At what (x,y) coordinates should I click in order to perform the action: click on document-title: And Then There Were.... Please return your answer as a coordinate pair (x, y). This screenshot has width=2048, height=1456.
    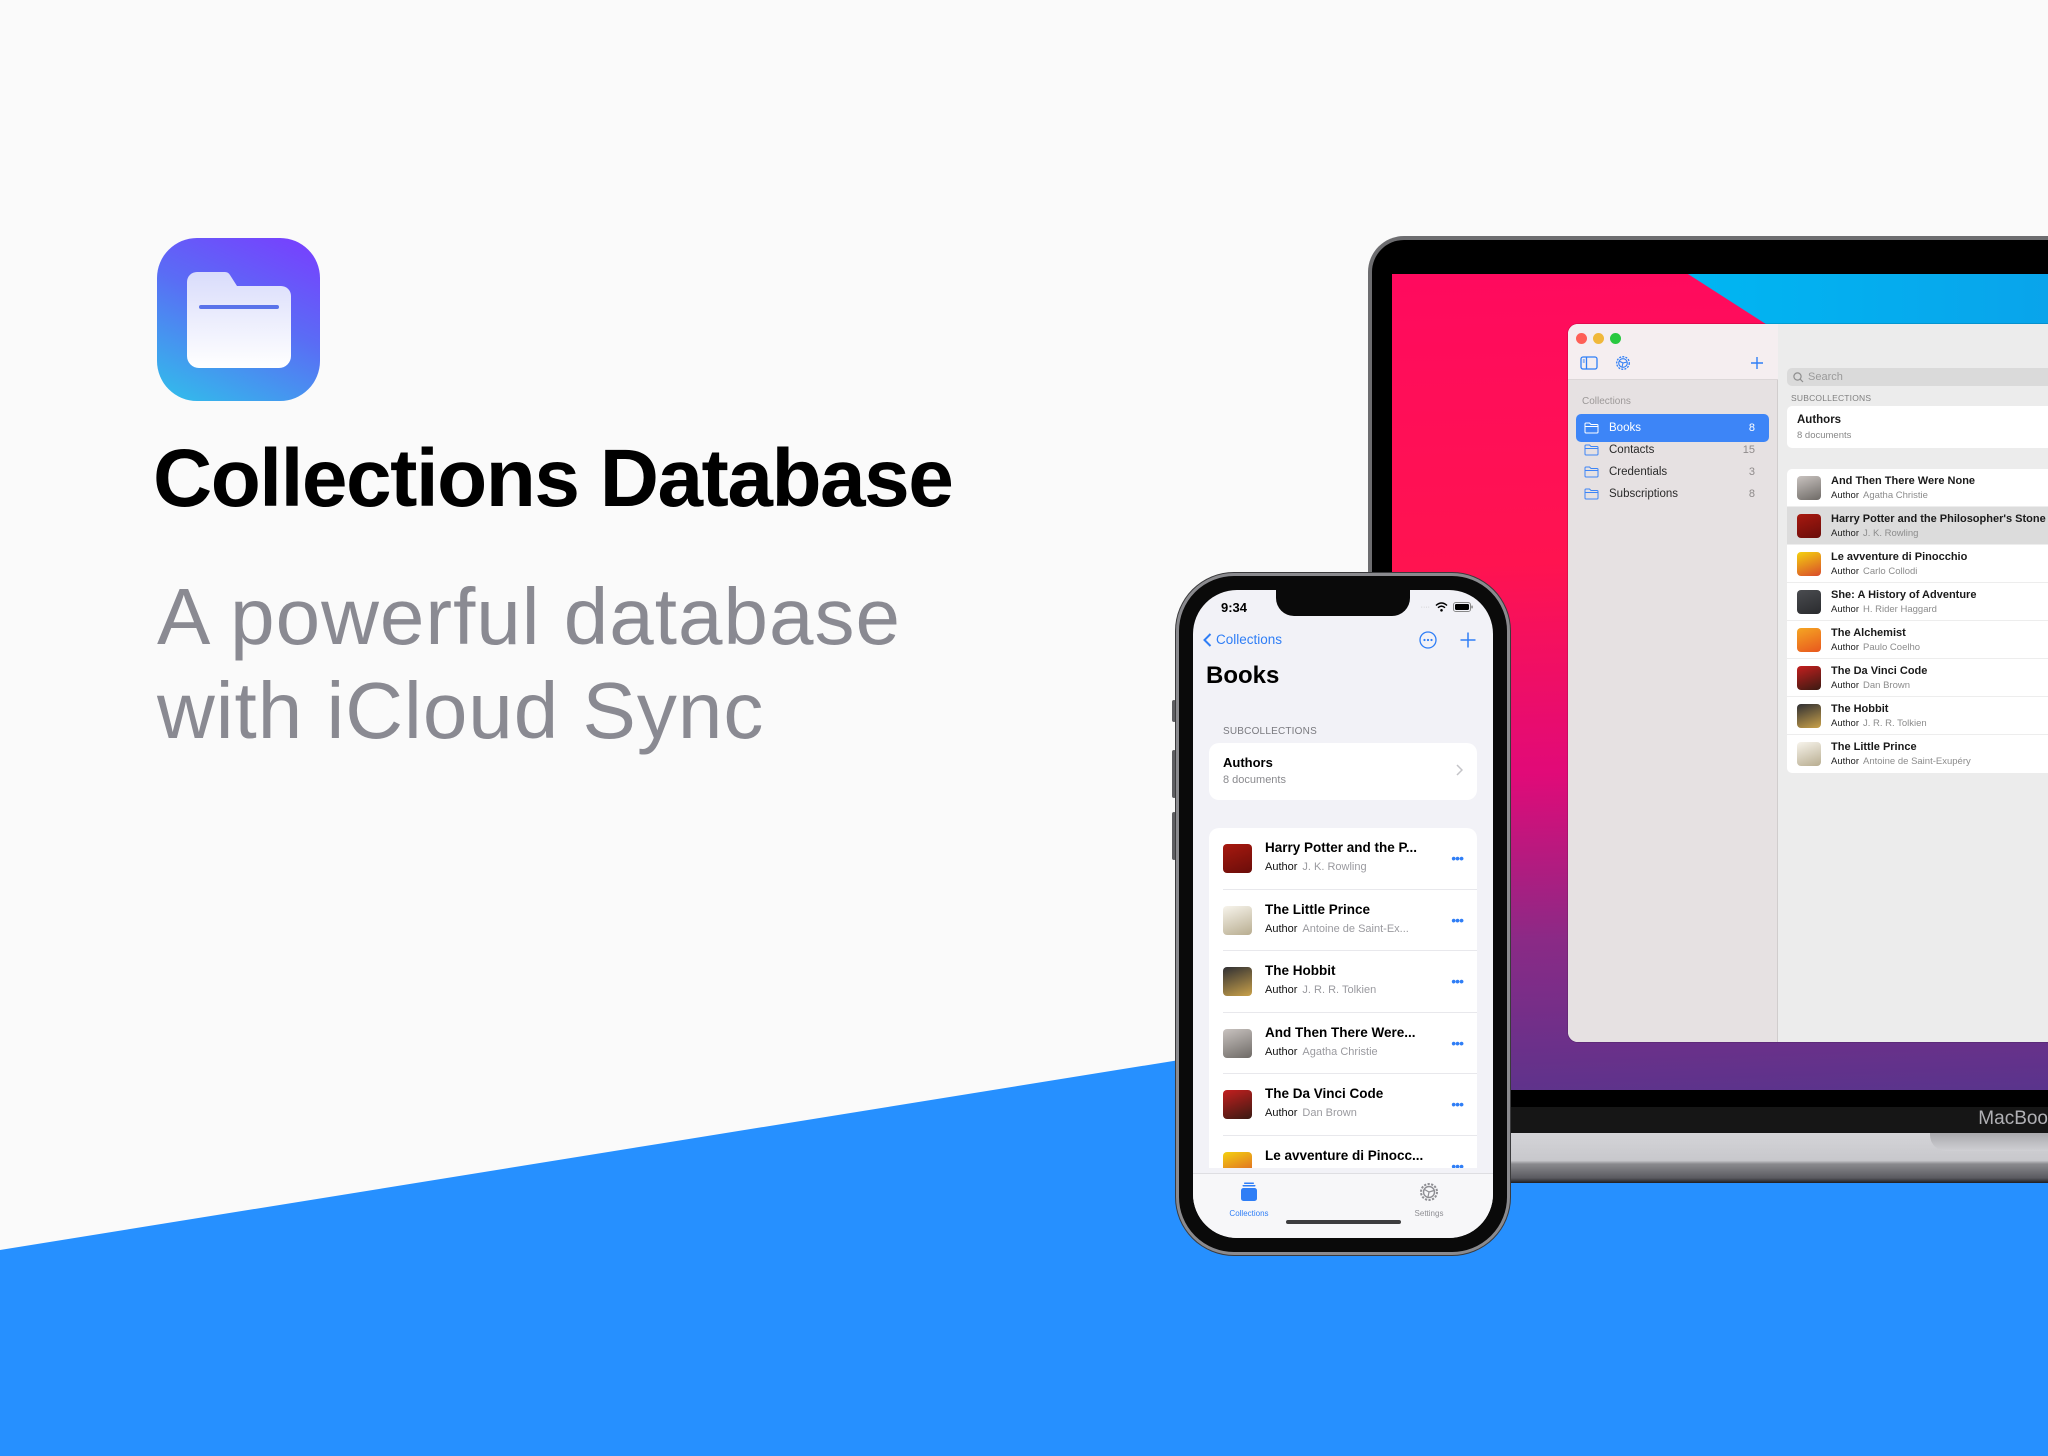
    Looking at the image, I should click on (1340, 1032).